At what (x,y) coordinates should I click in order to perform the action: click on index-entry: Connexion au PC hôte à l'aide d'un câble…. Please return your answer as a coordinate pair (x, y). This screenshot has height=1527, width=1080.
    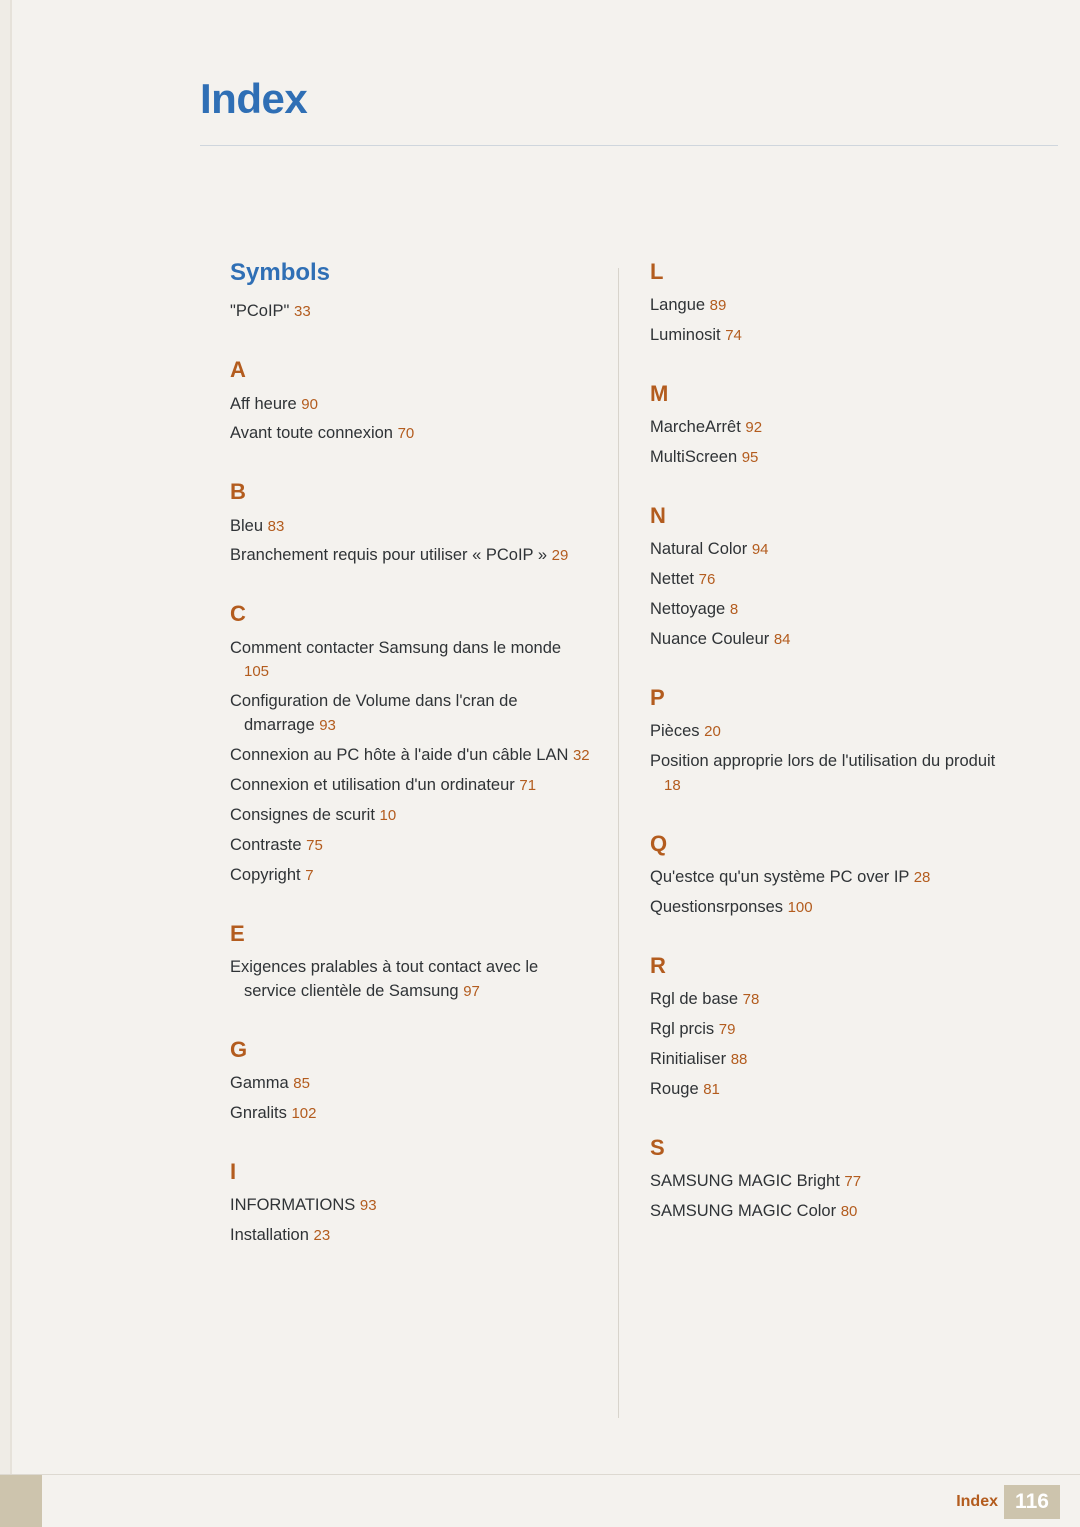
    Looking at the image, I should click on (410, 756).